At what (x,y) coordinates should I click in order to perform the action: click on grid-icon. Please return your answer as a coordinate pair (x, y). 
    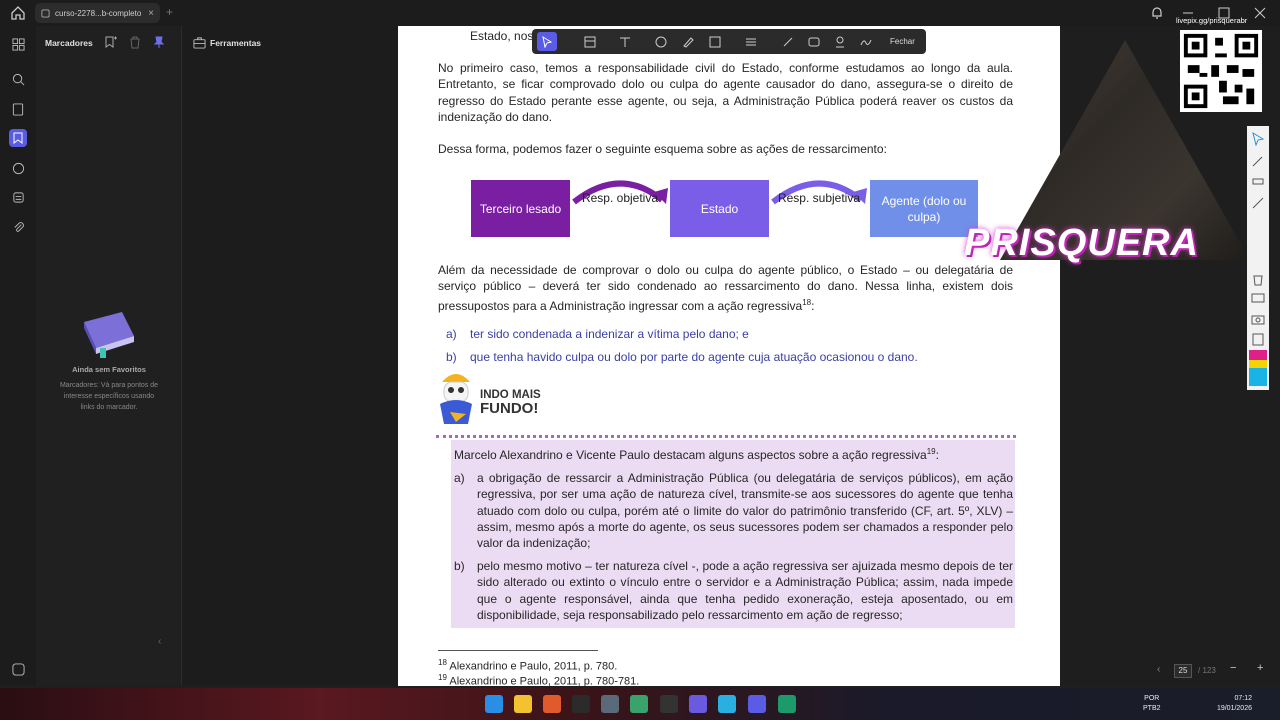
    Looking at the image, I should click on (18, 44).